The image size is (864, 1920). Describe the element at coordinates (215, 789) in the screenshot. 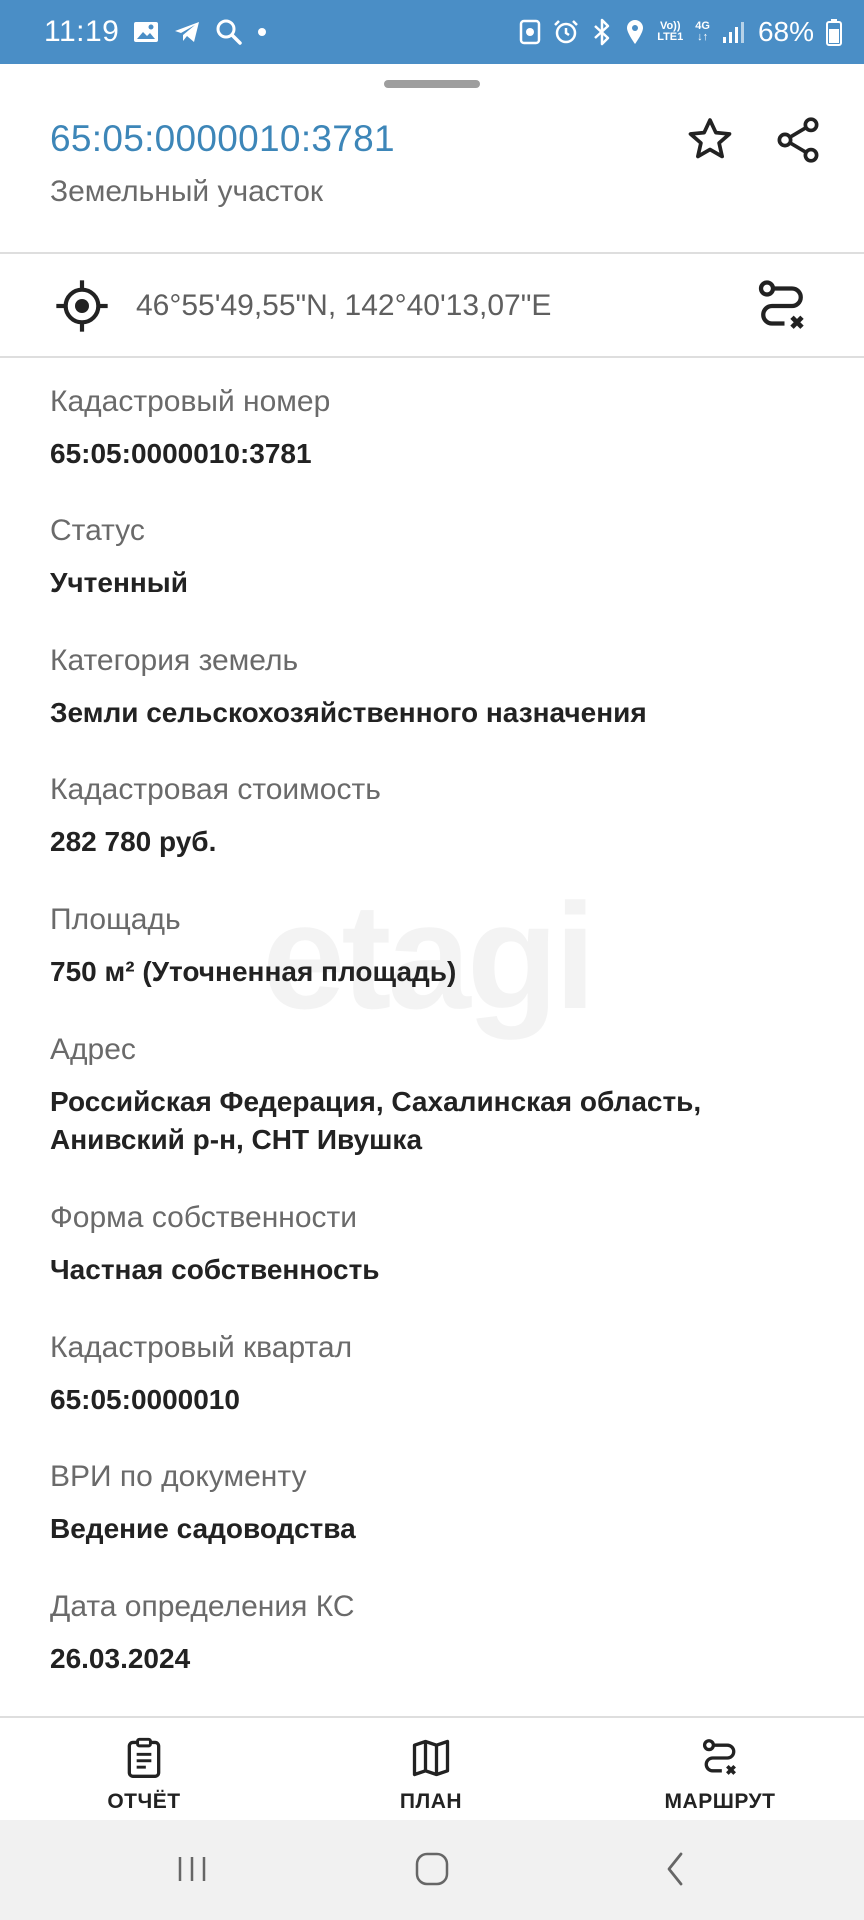

I see `field-label: Кадастровая стоимость` at that location.